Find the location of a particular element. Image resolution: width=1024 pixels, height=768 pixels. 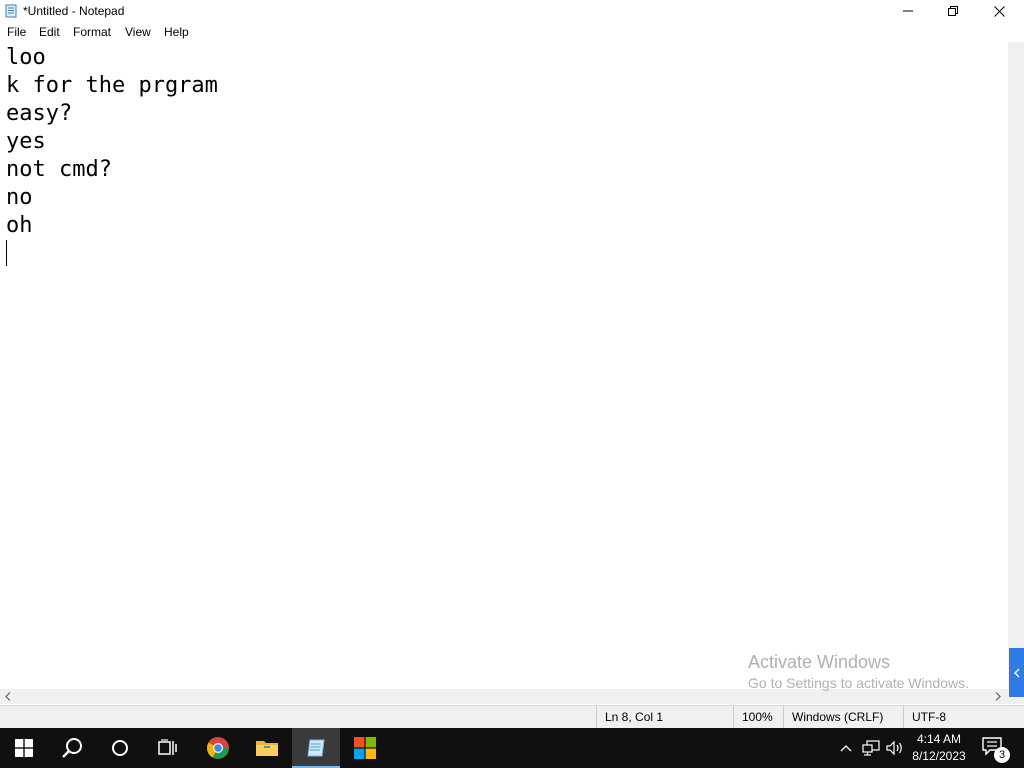

chrome-icon is located at coordinates (218, 748).